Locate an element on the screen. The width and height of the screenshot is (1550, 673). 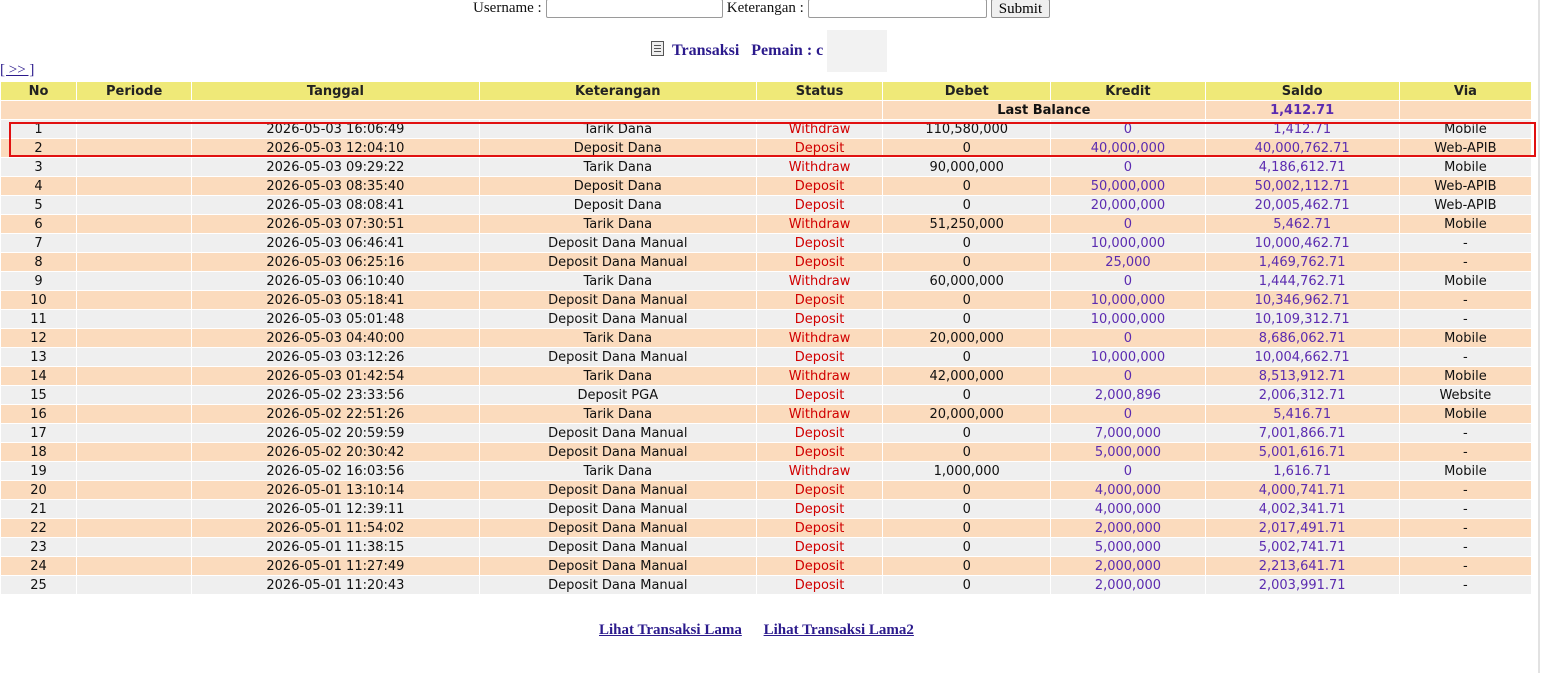
cell-no: 7 is located at coordinates (39, 243).